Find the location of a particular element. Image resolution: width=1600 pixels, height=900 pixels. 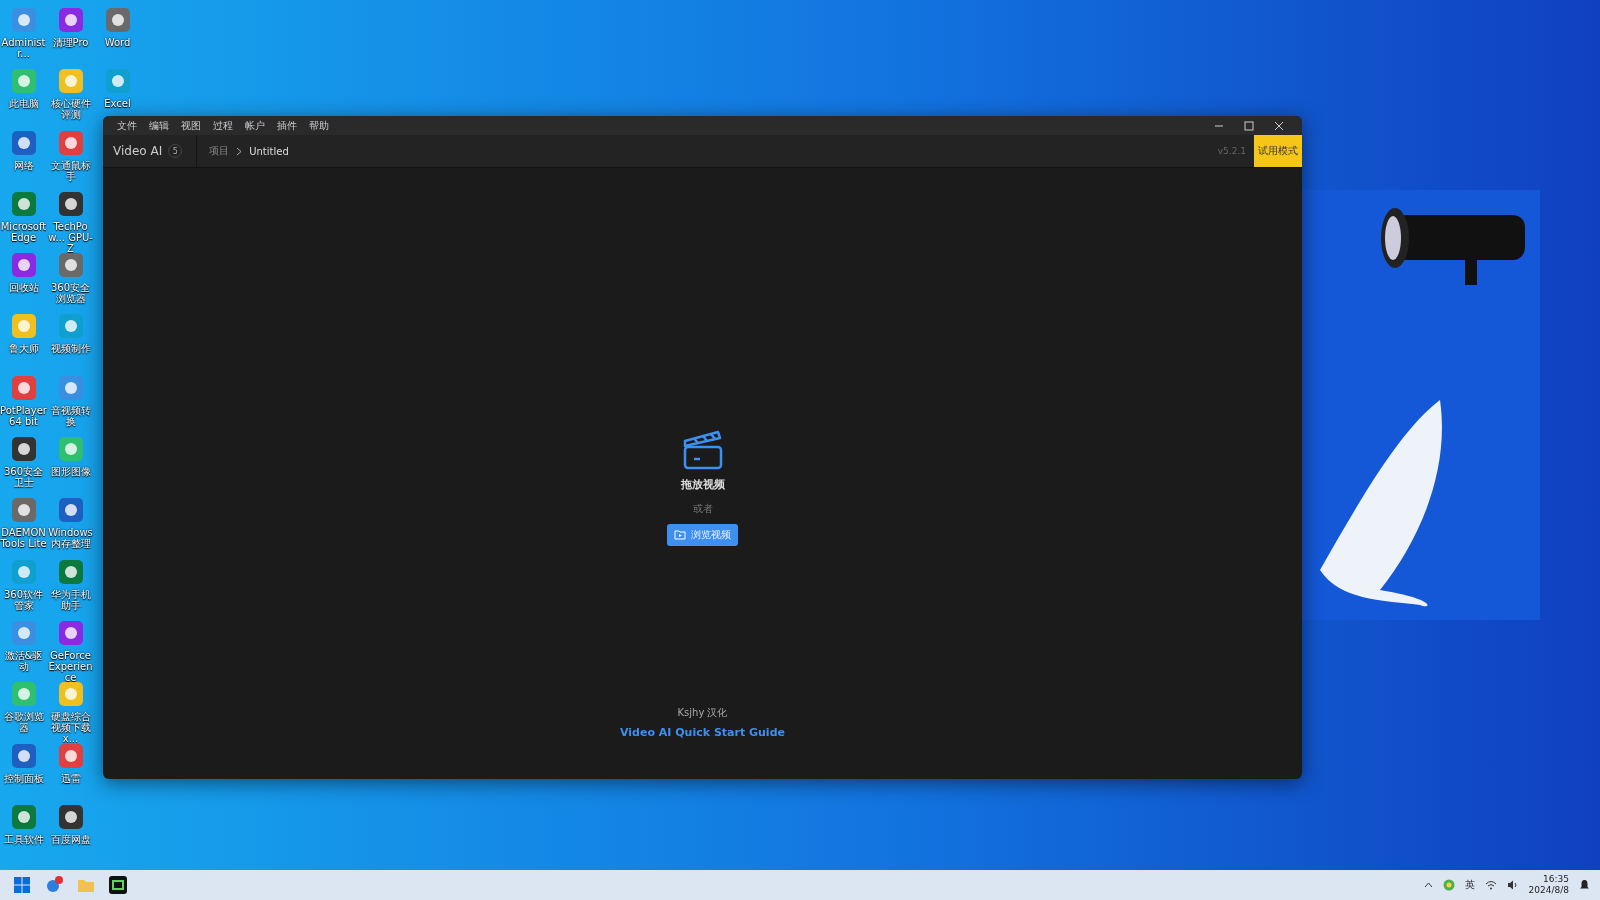

maximize-icon is located at coordinates (1249, 125).